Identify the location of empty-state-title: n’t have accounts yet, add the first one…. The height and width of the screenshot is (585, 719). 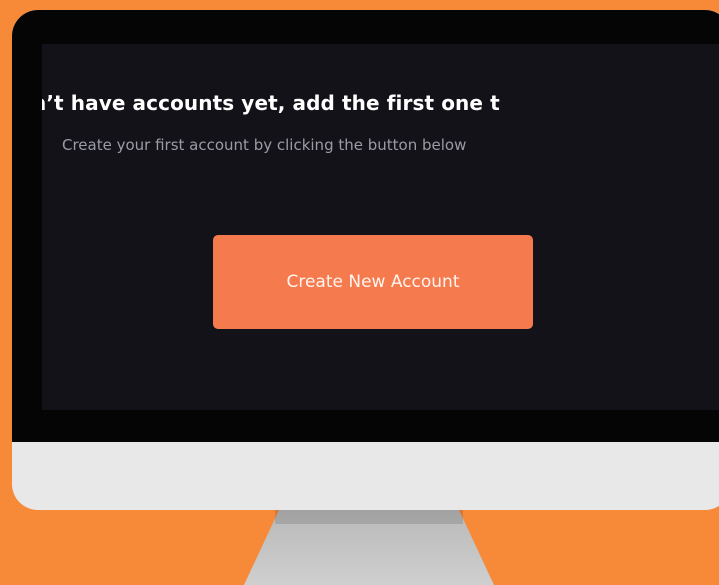
(271, 103).